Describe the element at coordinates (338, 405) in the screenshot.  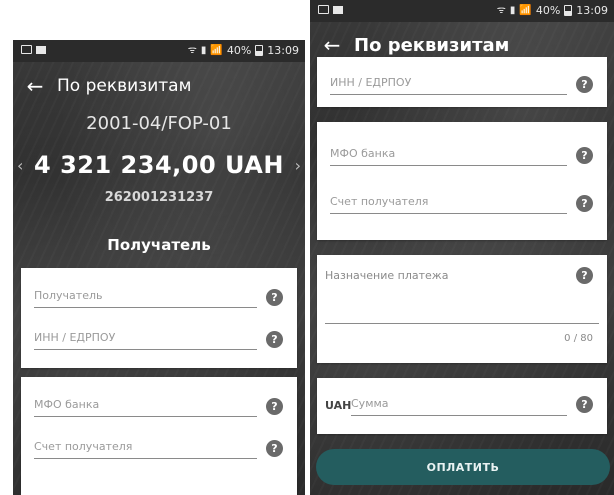
I see `currency-label: UAH` at that location.